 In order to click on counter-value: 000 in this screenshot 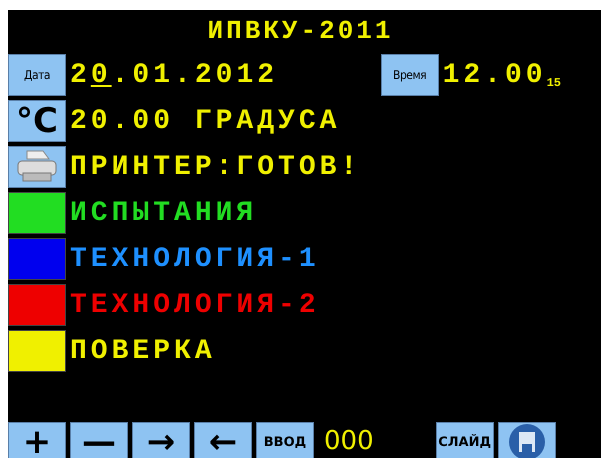, I will do `click(349, 441)`.